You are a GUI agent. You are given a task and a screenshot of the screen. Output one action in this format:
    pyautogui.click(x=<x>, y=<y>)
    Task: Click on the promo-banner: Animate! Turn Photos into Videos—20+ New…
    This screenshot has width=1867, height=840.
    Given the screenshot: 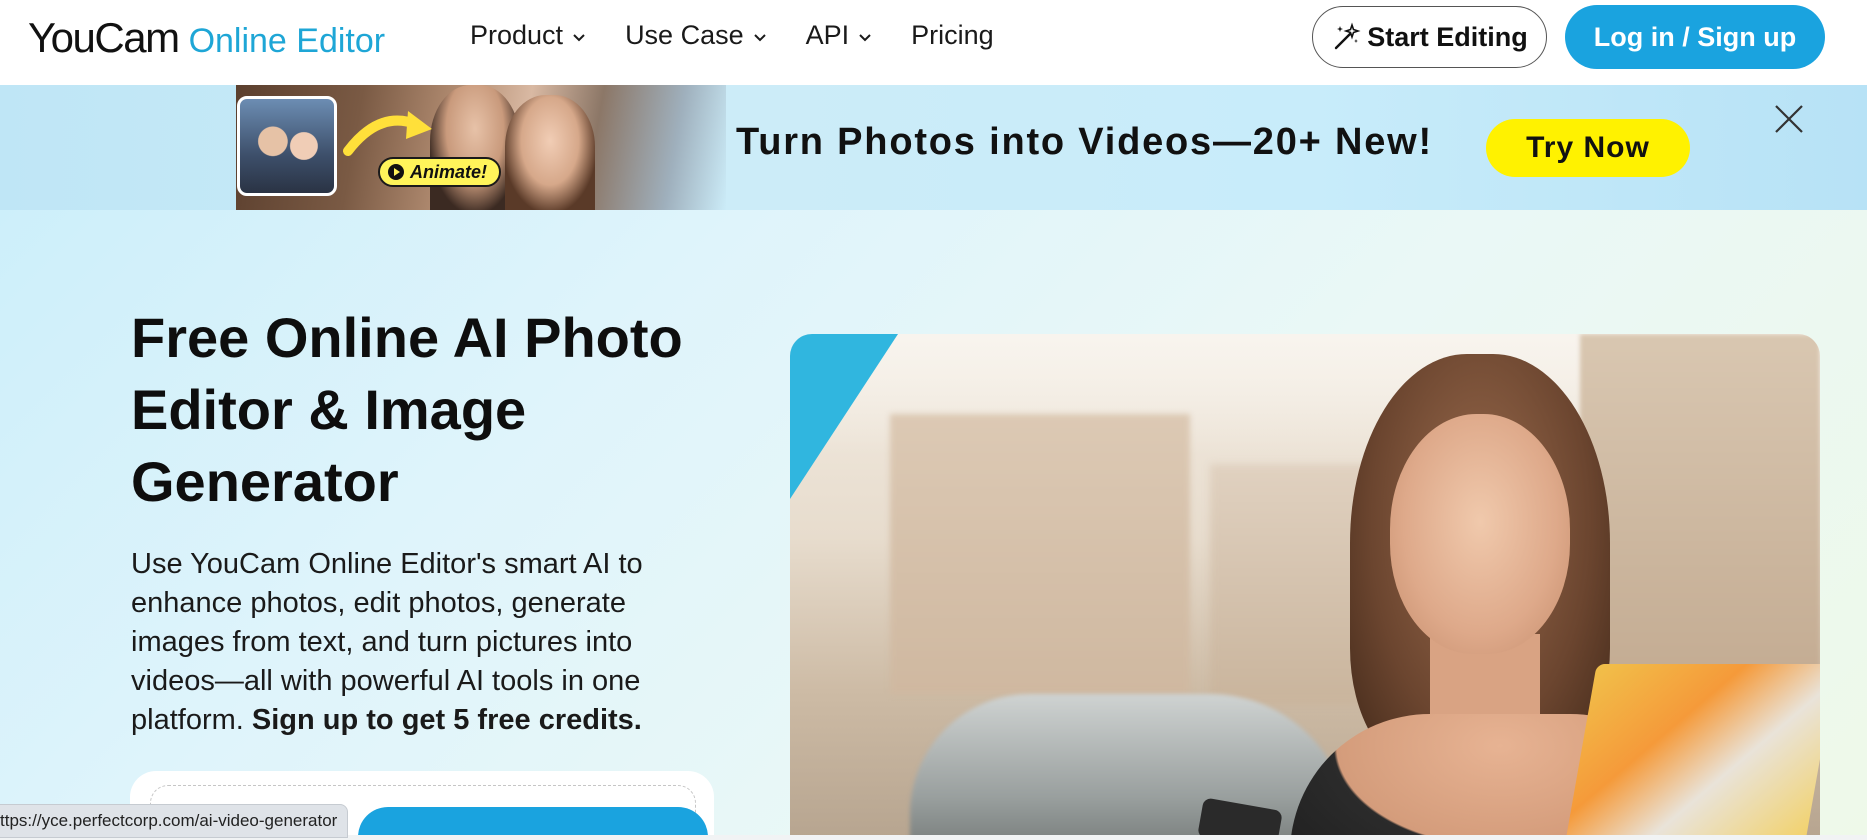 What is the action you would take?
    pyautogui.click(x=933, y=147)
    